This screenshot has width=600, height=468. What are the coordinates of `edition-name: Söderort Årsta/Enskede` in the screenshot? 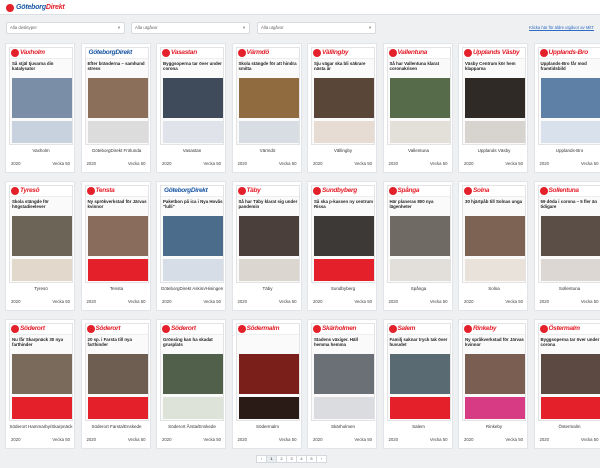 It's located at (192, 426).